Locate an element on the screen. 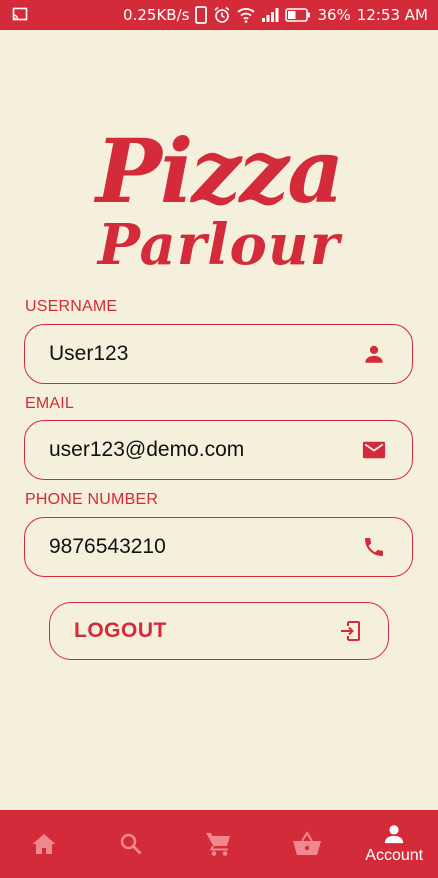  phone-status-icon is located at coordinates (201, 15).